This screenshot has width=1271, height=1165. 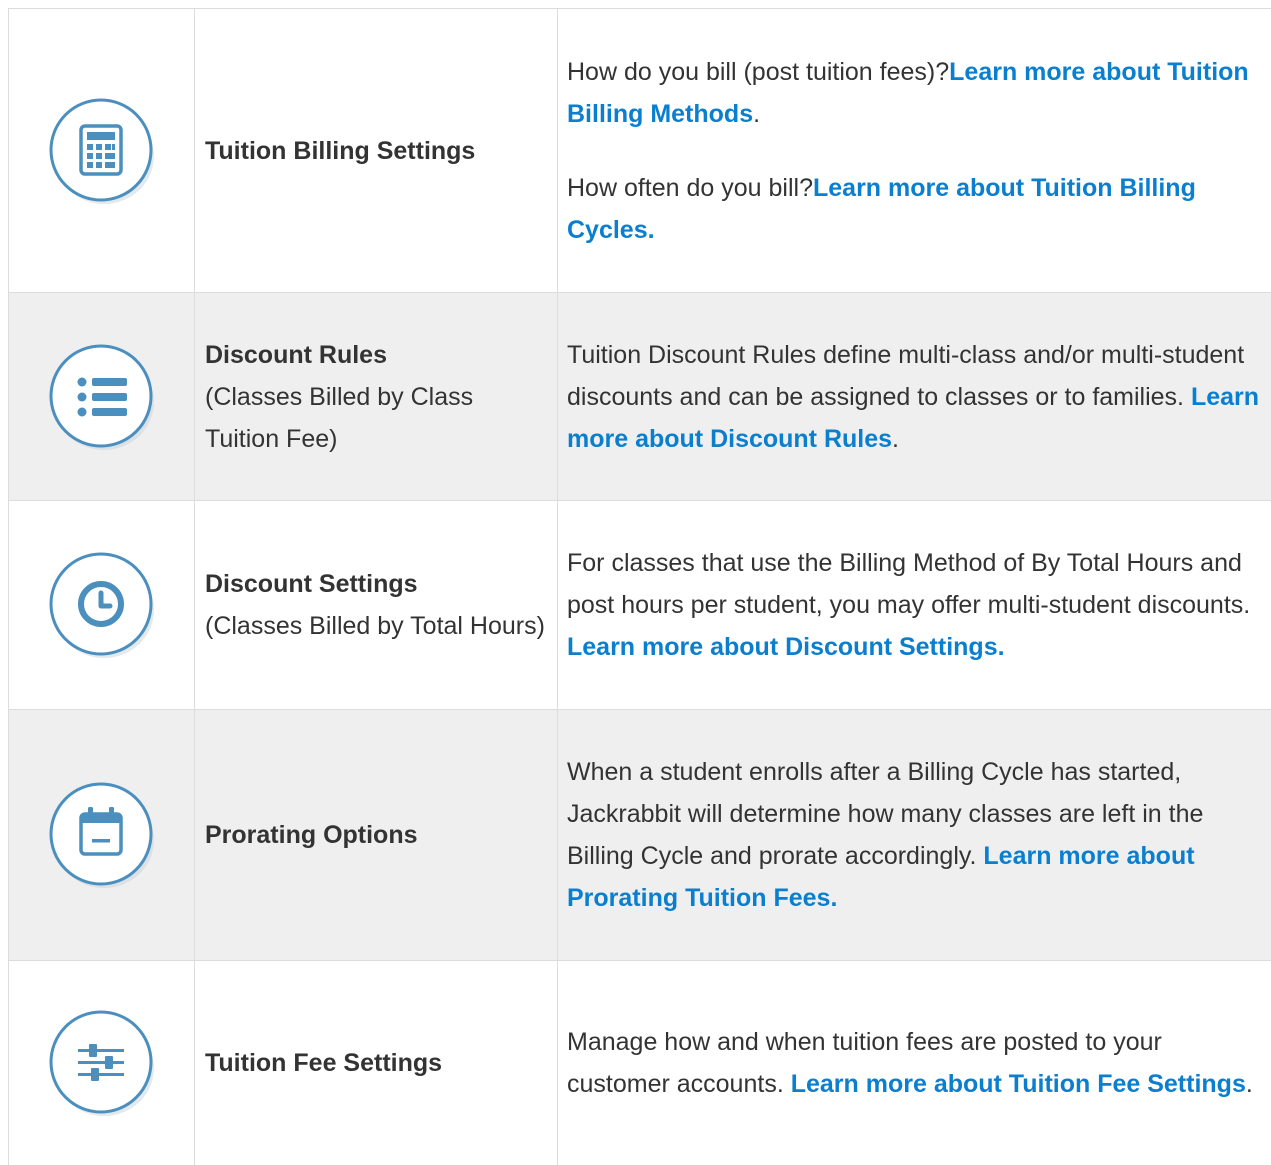 I want to click on sliders-icon, so click(x=102, y=1063).